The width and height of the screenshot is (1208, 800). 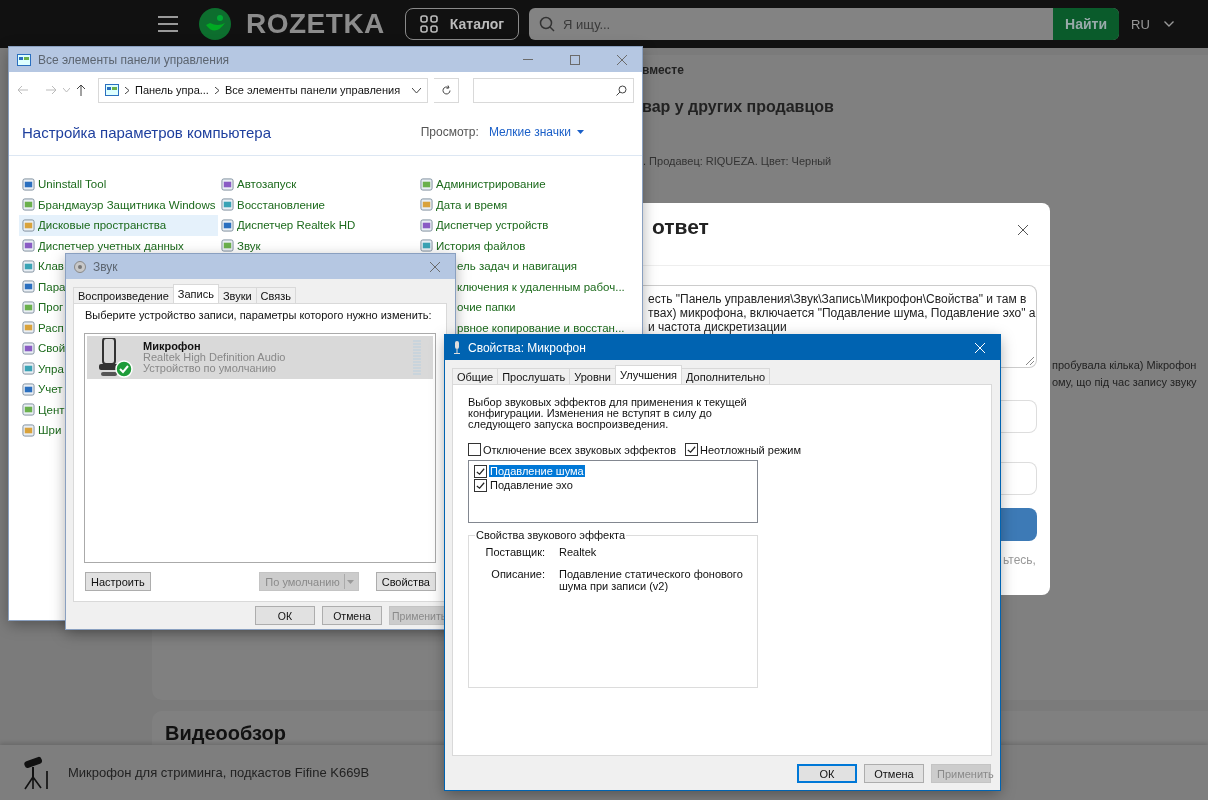 What do you see at coordinates (428, 24) in the screenshot?
I see `grid-icon` at bounding box center [428, 24].